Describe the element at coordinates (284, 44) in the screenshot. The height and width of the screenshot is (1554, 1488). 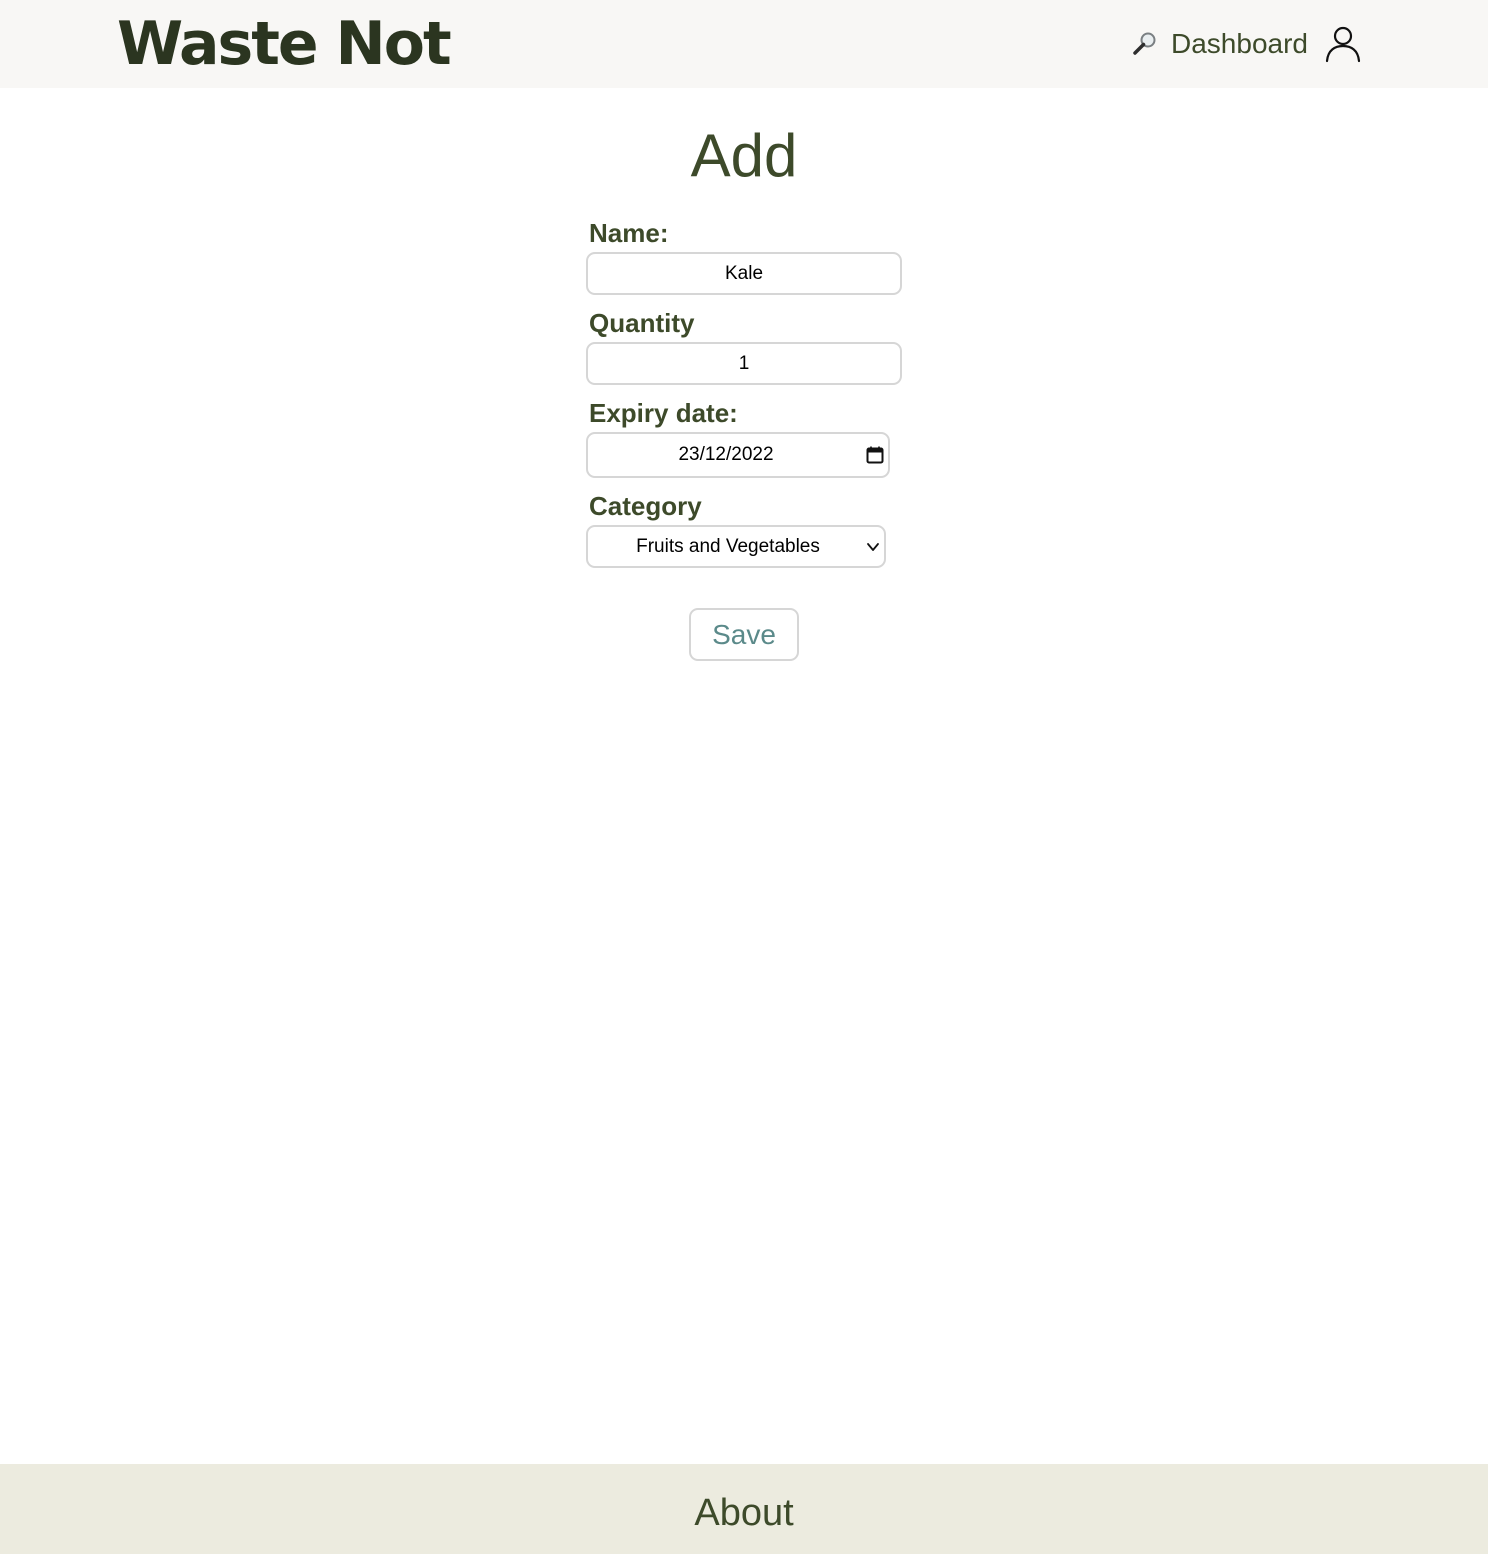
I see `site-logo: Waste Not` at that location.